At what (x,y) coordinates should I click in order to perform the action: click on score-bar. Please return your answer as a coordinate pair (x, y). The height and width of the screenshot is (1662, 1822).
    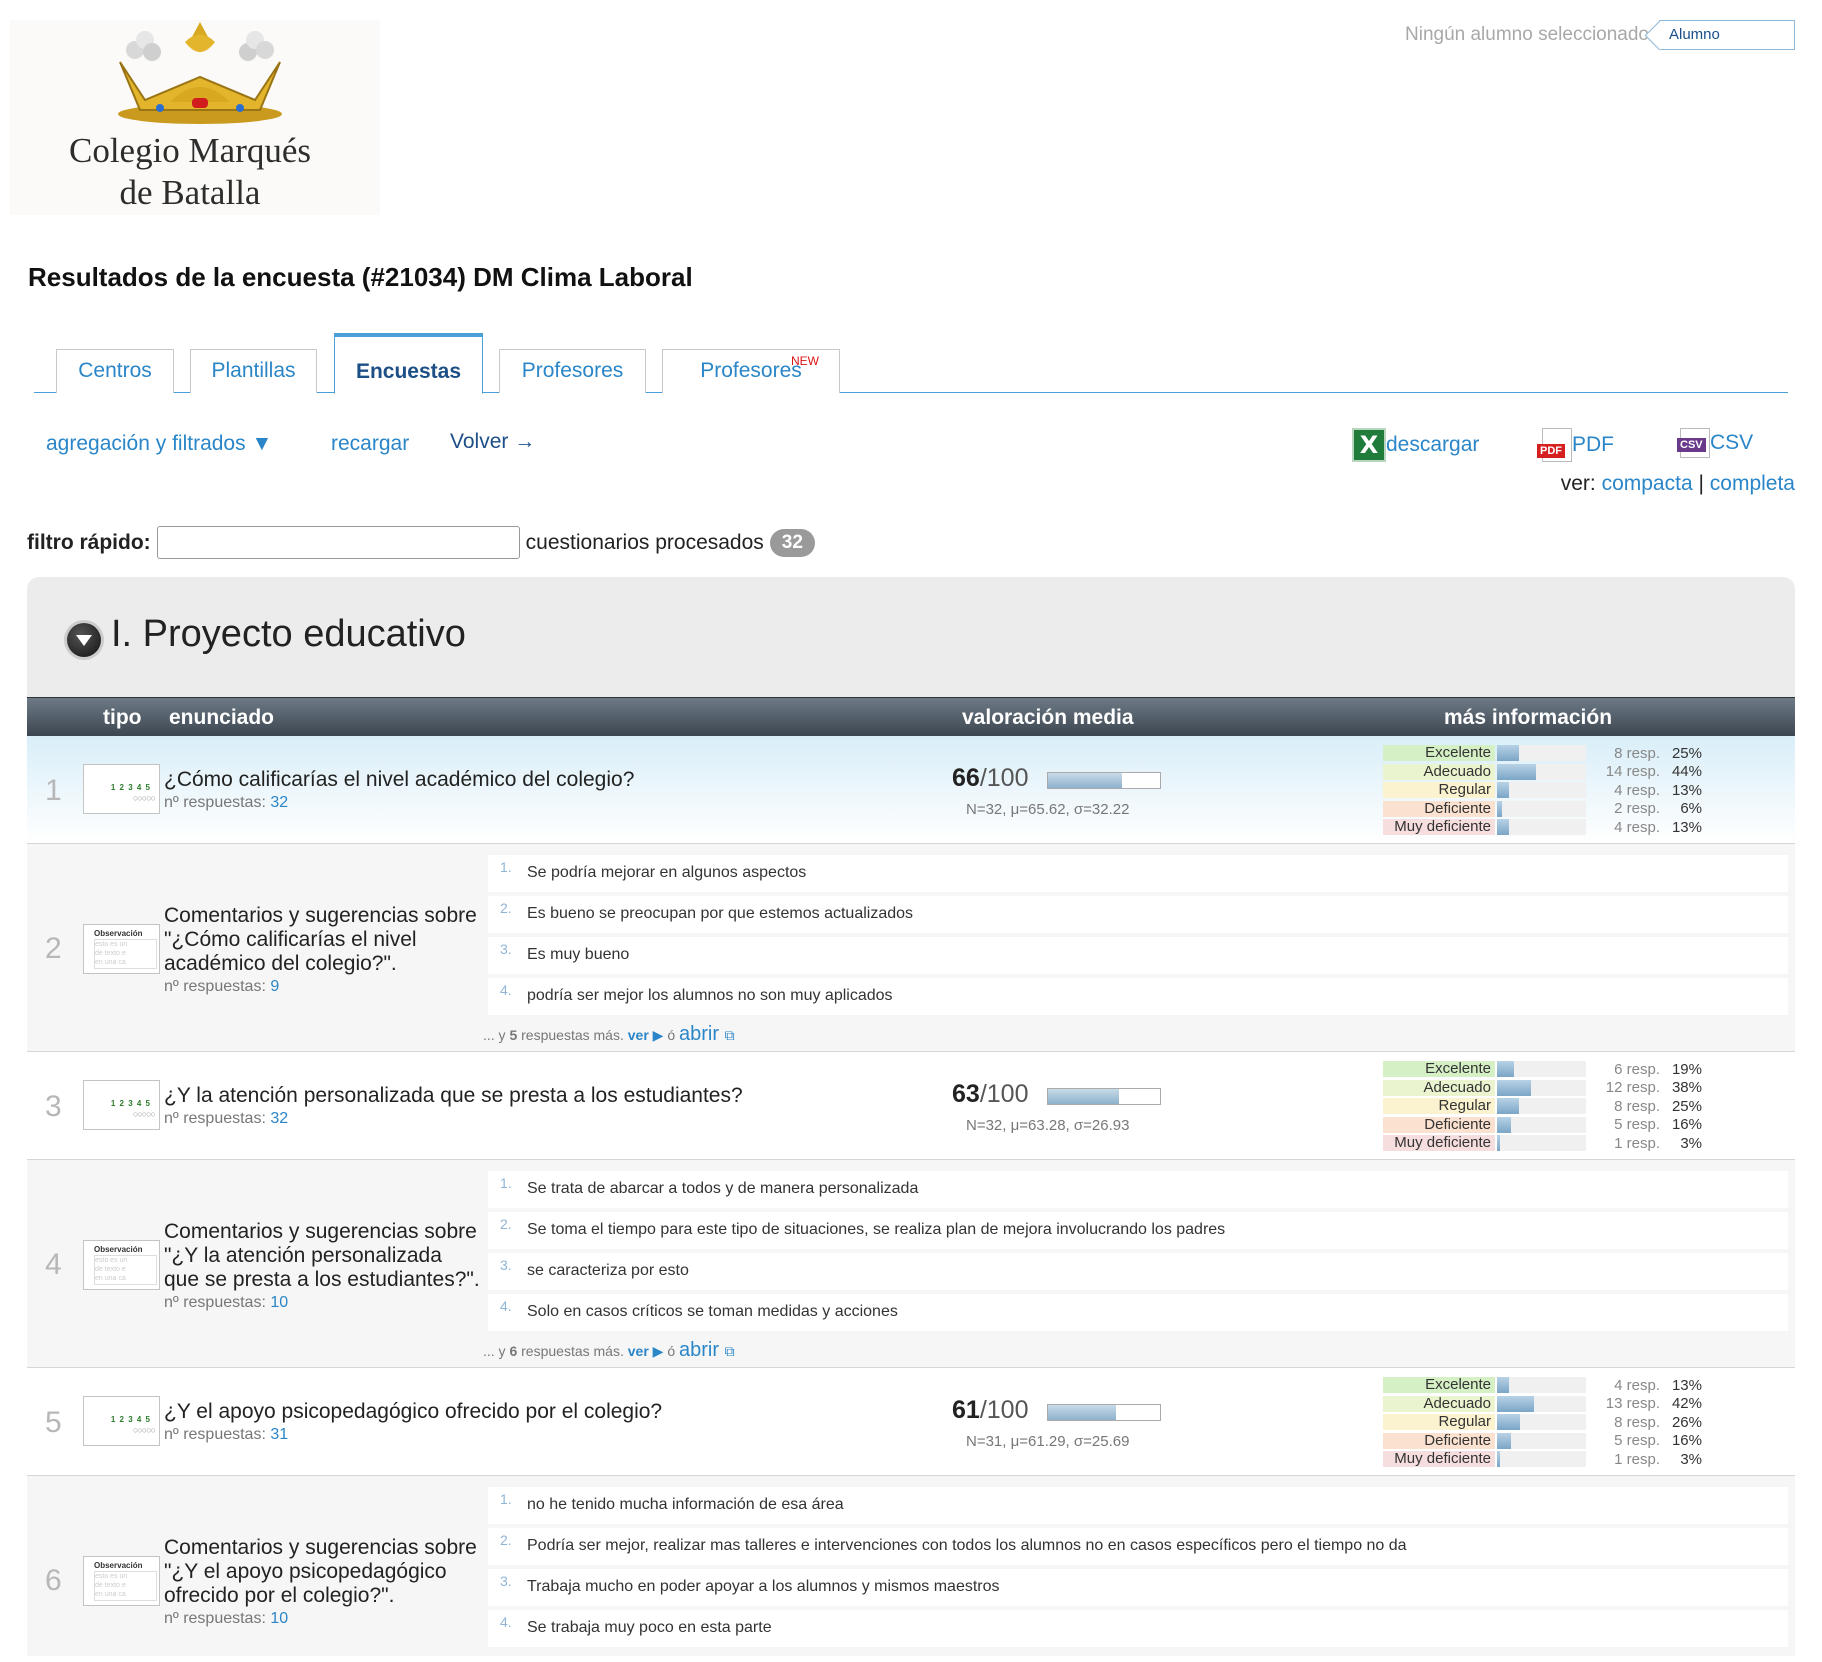
    Looking at the image, I should click on (1104, 1096).